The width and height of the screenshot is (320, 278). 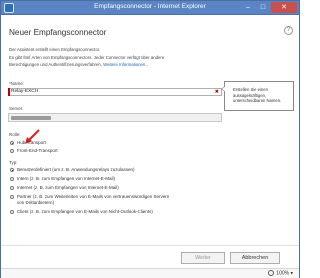 What do you see at coordinates (31, 142) in the screenshot?
I see `role-option-label: Hub-Transport` at bounding box center [31, 142].